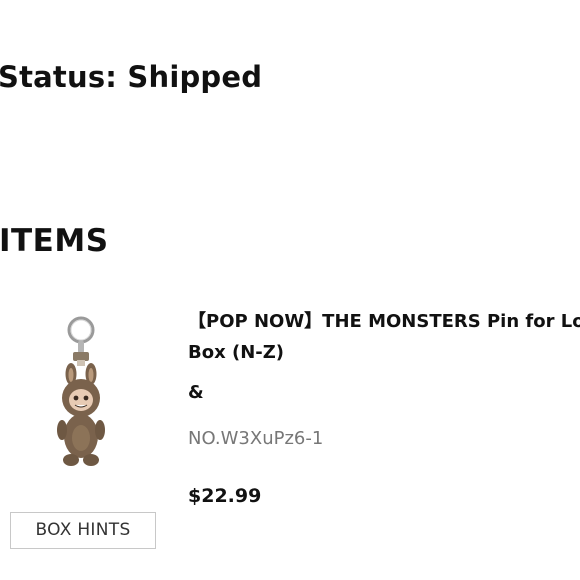 This screenshot has height=580, width=580. What do you see at coordinates (225, 496) in the screenshot?
I see `item-price: $22.99` at bounding box center [225, 496].